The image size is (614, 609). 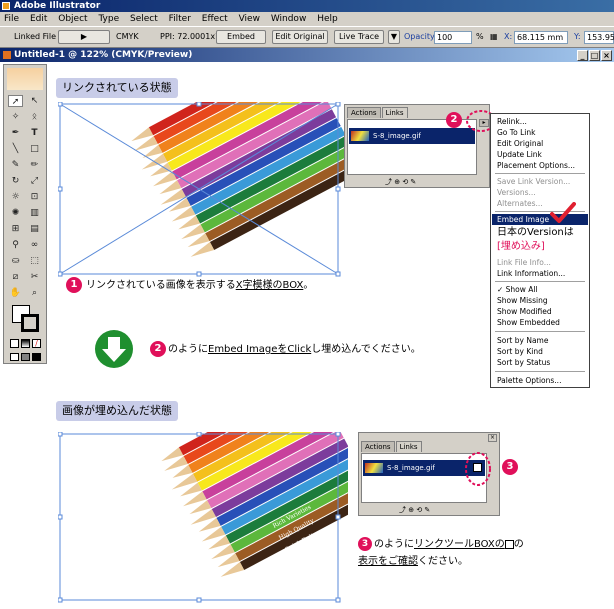 I want to click on menu-file: File, so click(x=11, y=19).